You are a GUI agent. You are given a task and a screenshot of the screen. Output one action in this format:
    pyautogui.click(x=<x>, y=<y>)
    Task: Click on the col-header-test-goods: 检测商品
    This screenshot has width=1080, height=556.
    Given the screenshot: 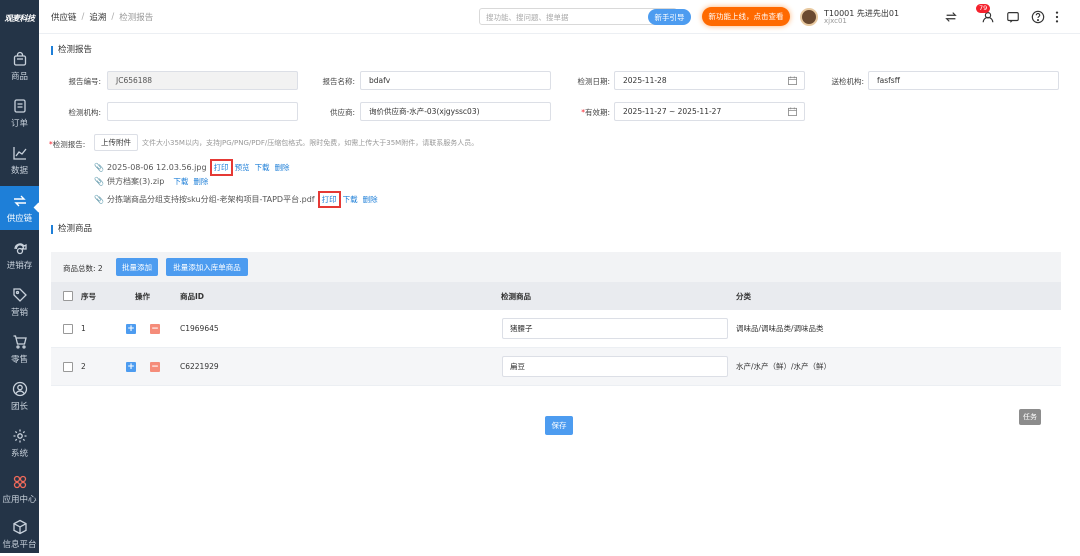 What is the action you would take?
    pyautogui.click(x=516, y=296)
    